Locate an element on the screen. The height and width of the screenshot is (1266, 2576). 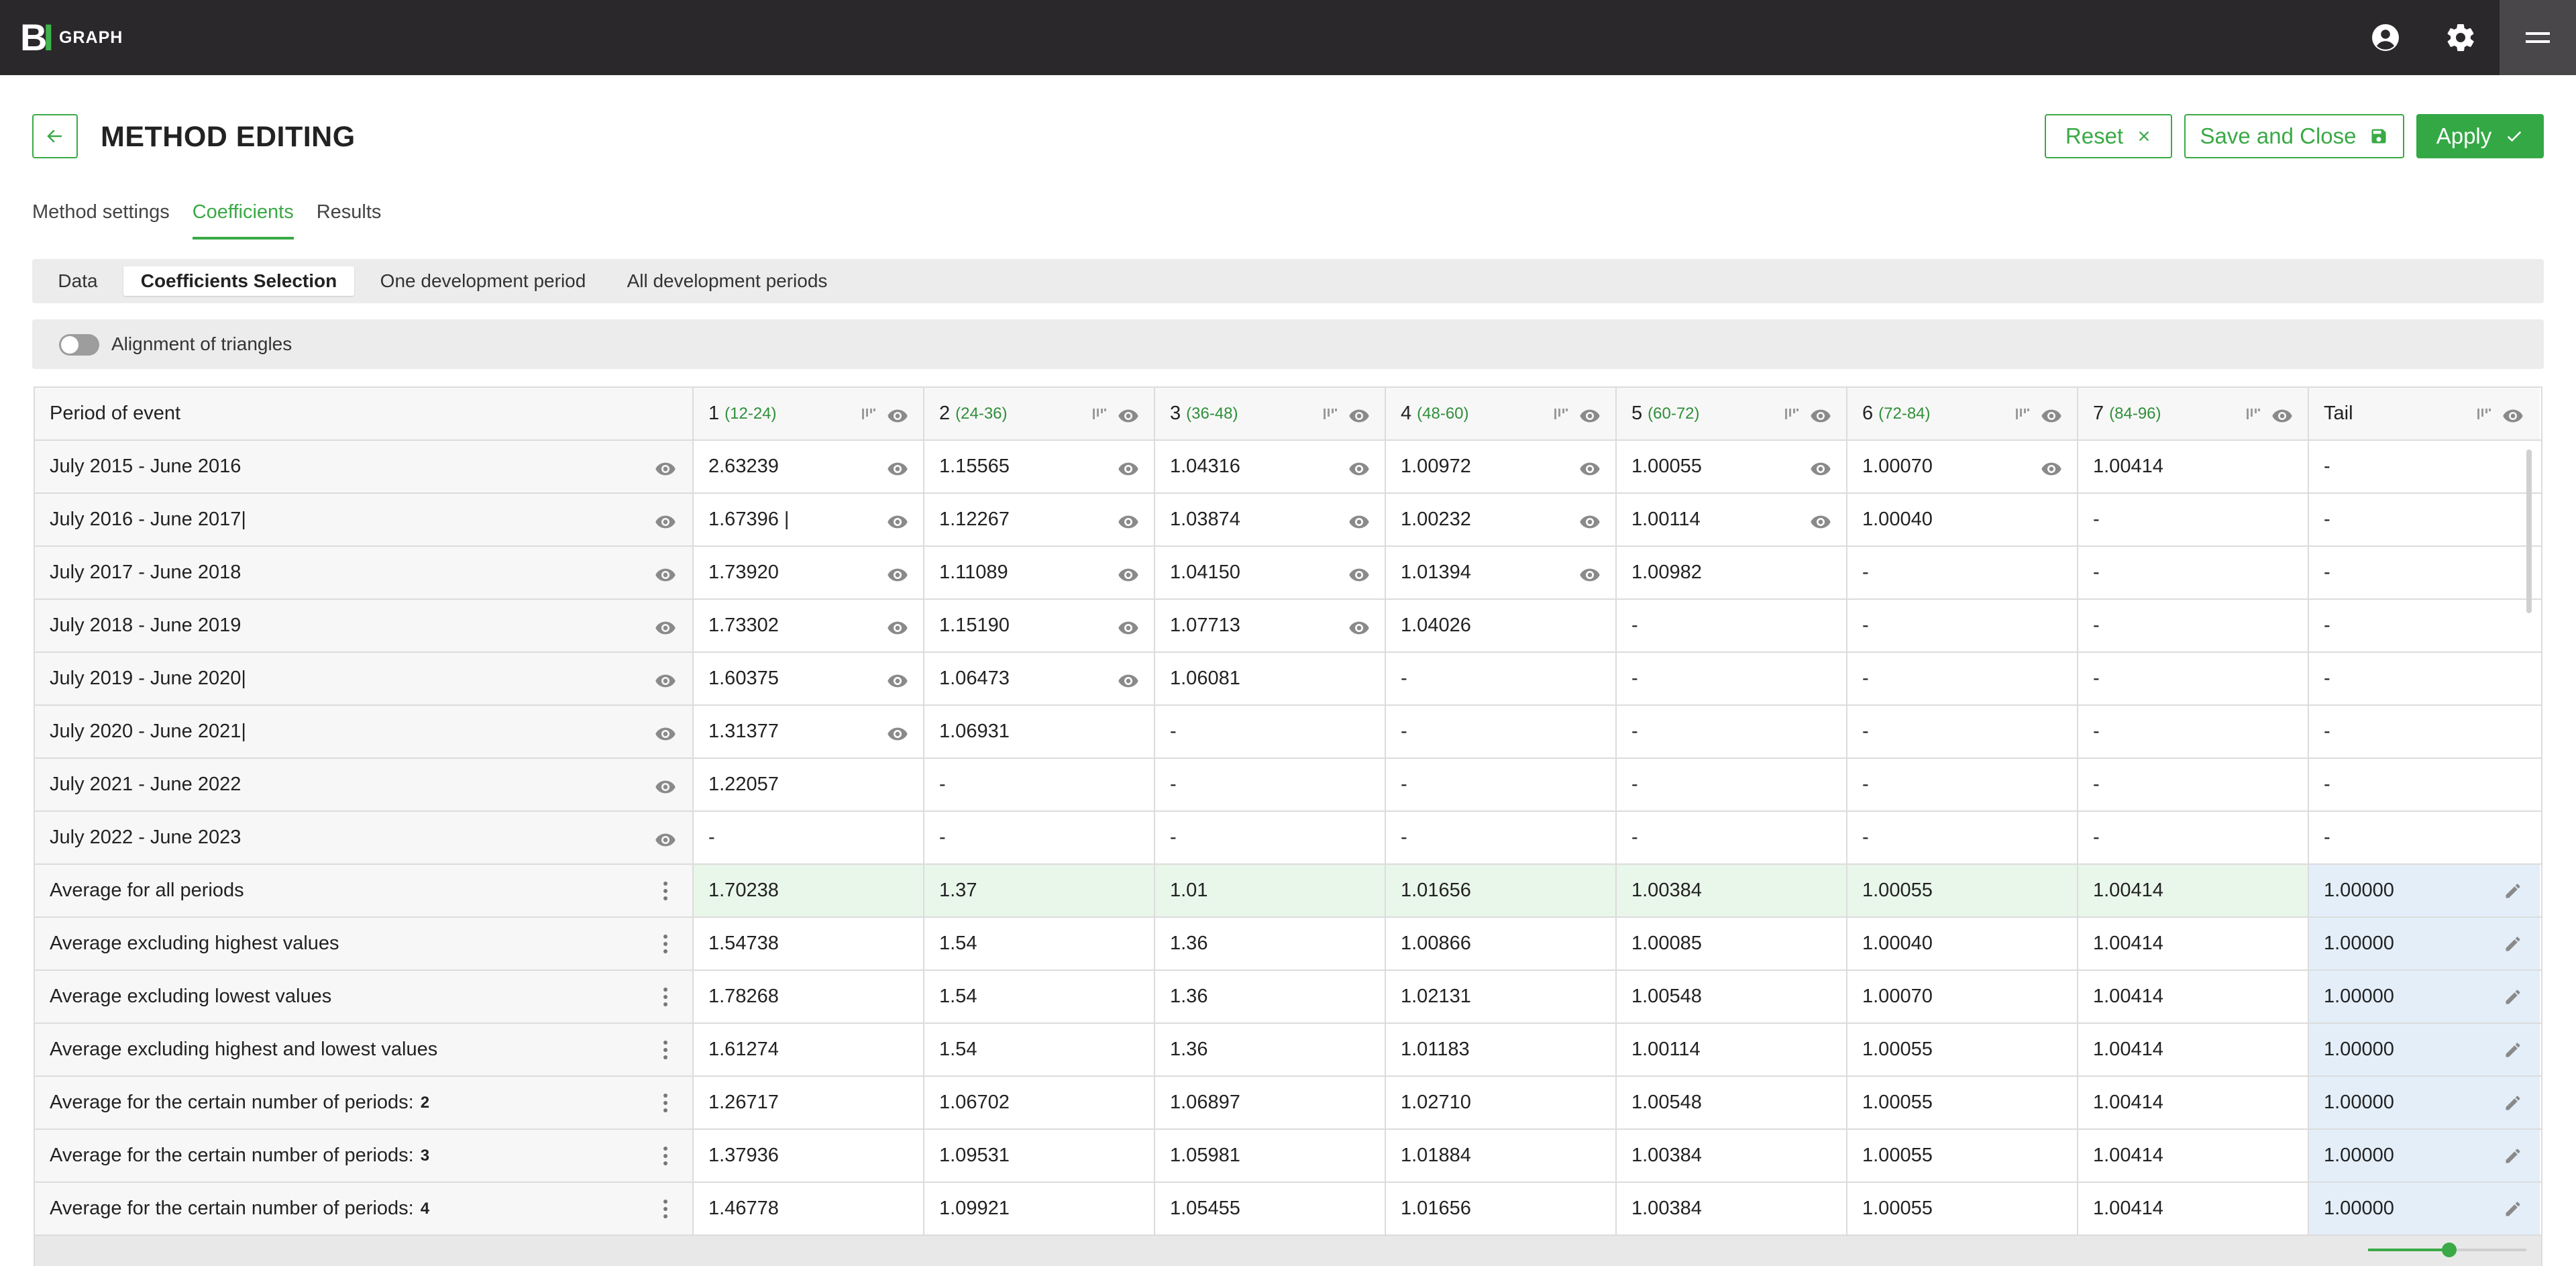
average-value-cell: 1.06897 is located at coordinates (1270, 1102).